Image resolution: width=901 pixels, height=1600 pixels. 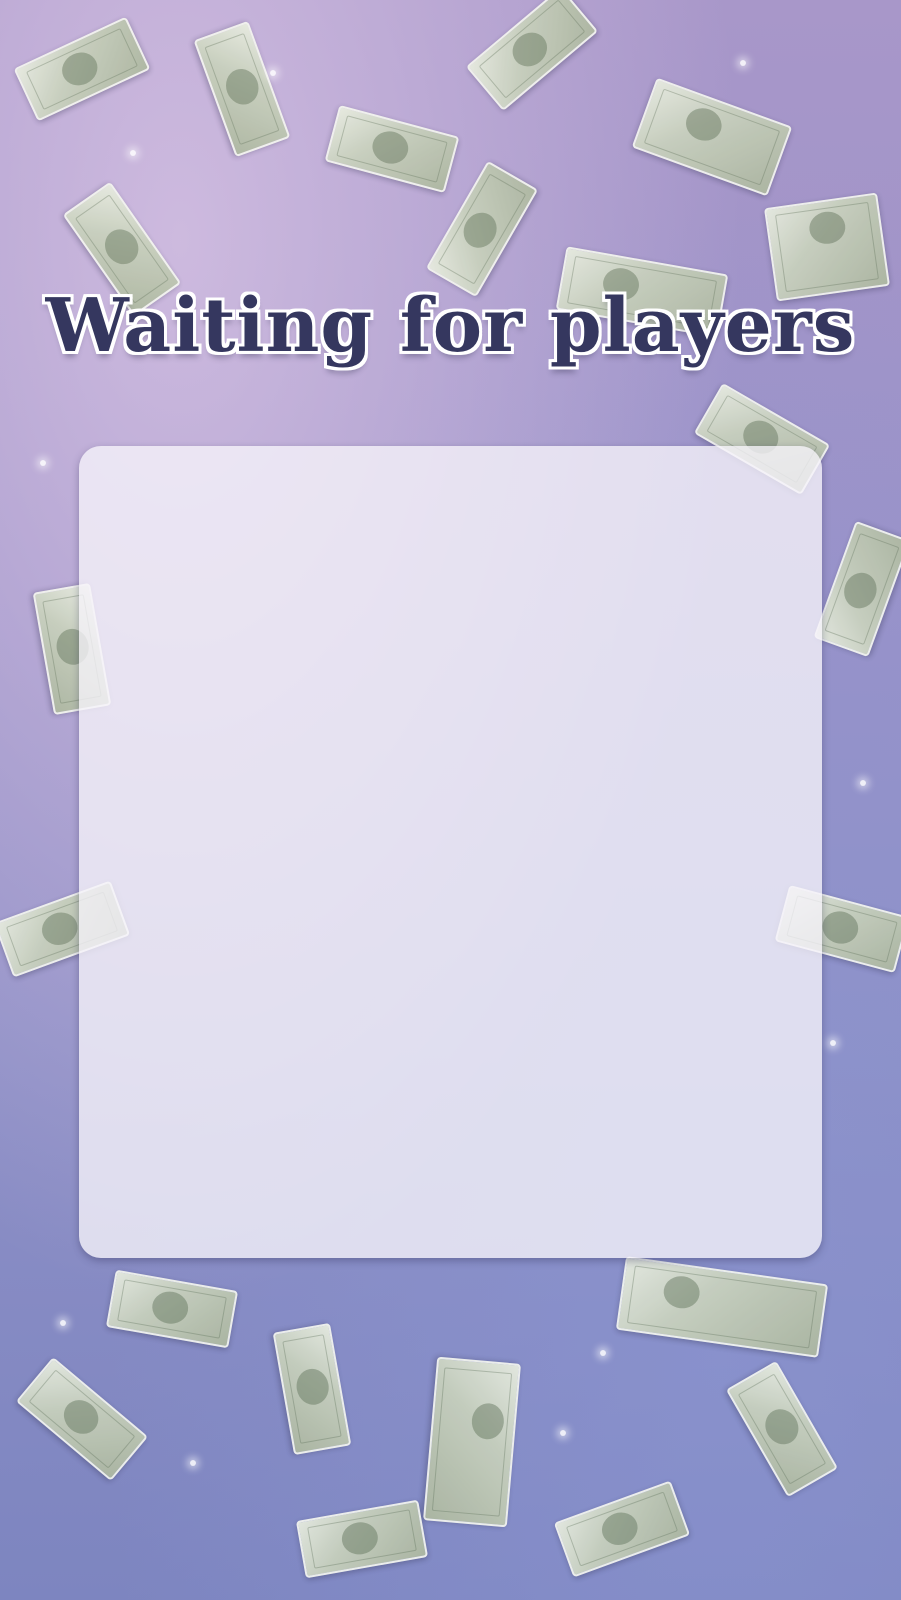 What do you see at coordinates (450, 326) in the screenshot?
I see `waiting-title: Waiting for players` at bounding box center [450, 326].